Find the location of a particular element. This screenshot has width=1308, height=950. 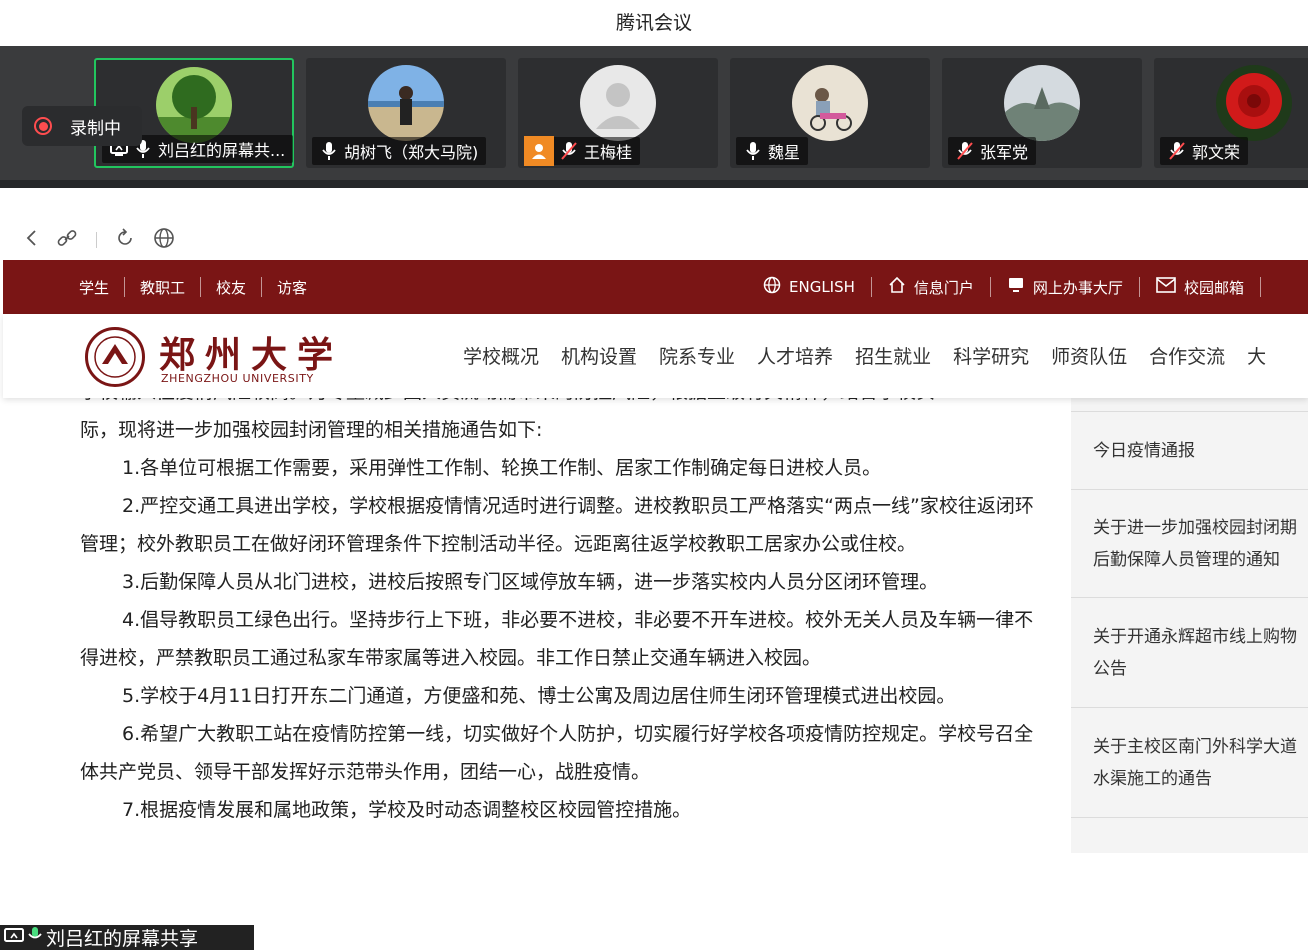

nav-item-more: 大 is located at coordinates (1256, 355).